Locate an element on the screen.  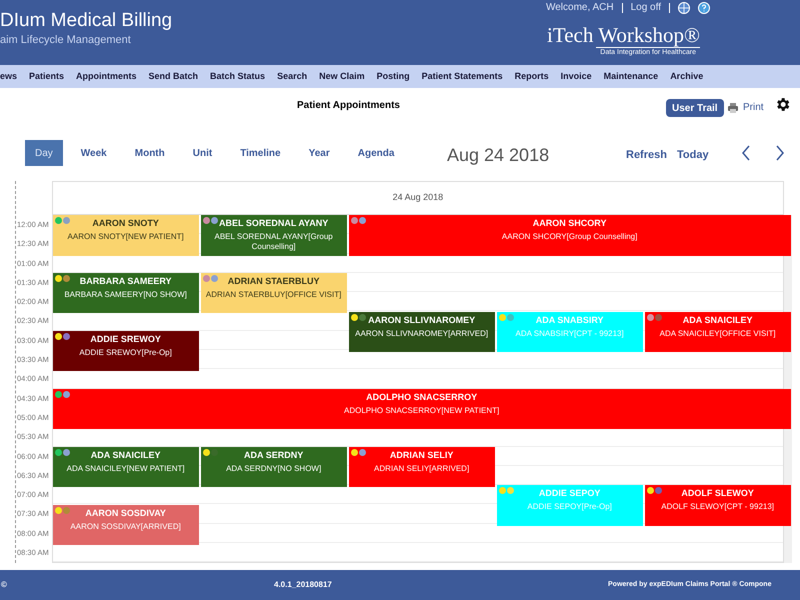
appointment-block: ADRIAN STAERBLUY ADRIAN STAERBLUY[OFFICE VISIT] is located at coordinates (273, 293).